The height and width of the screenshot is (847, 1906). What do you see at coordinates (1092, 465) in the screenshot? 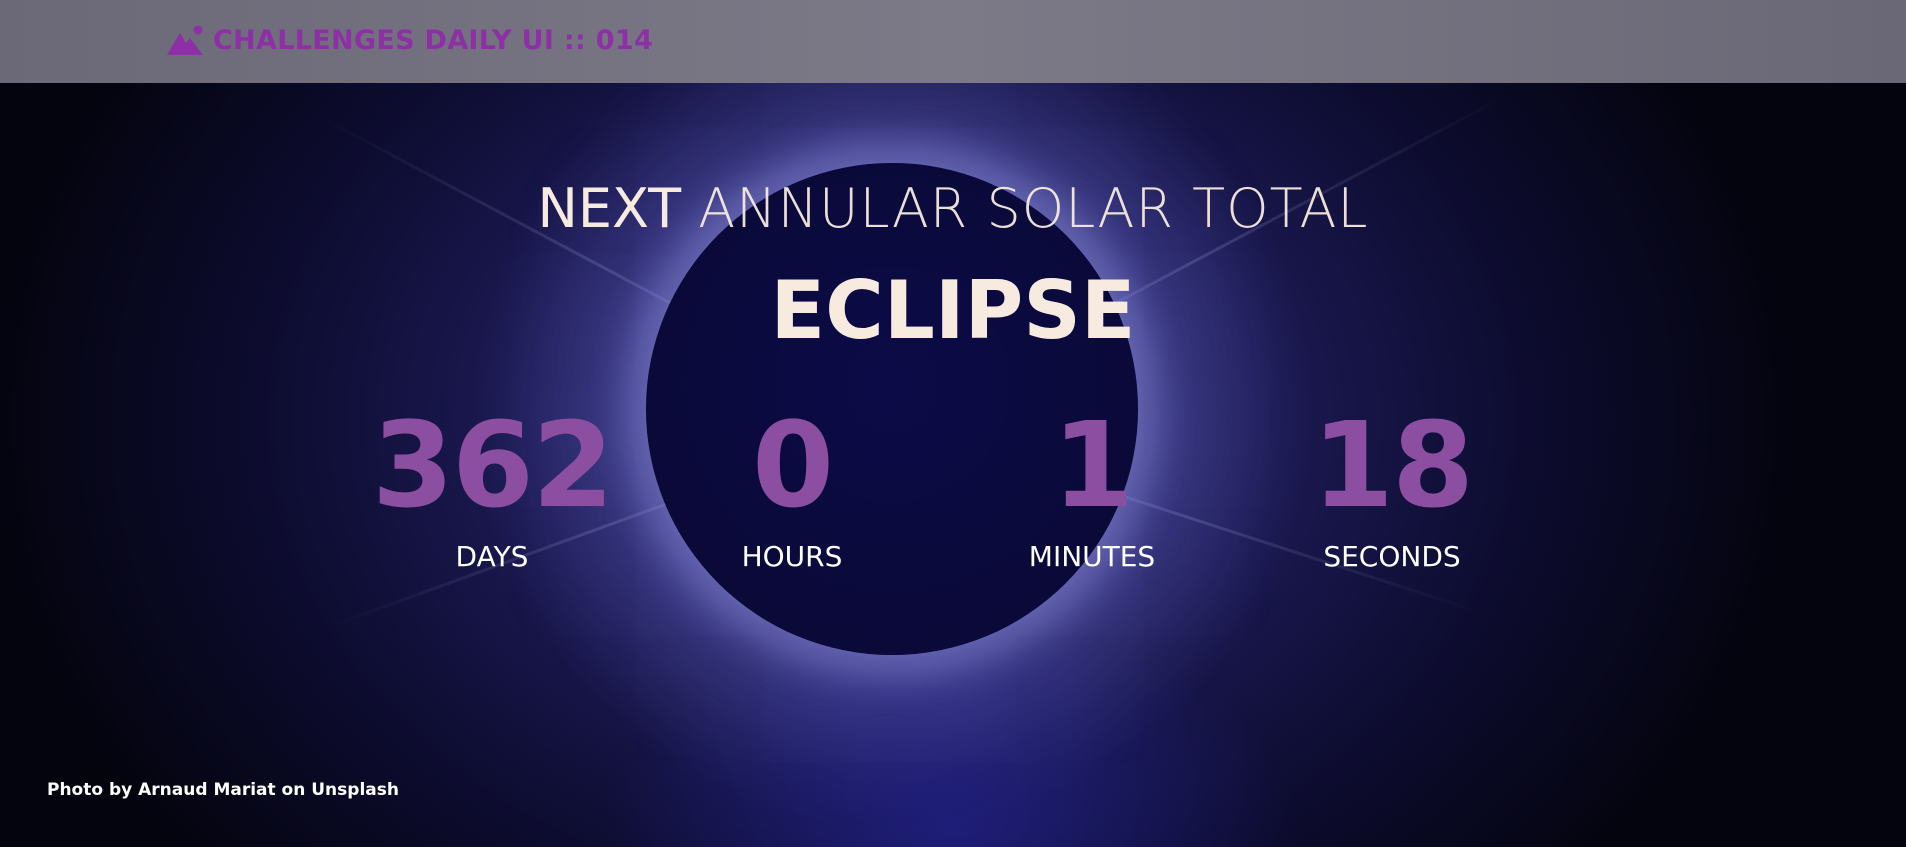
I see `minutes-value: 1` at bounding box center [1092, 465].